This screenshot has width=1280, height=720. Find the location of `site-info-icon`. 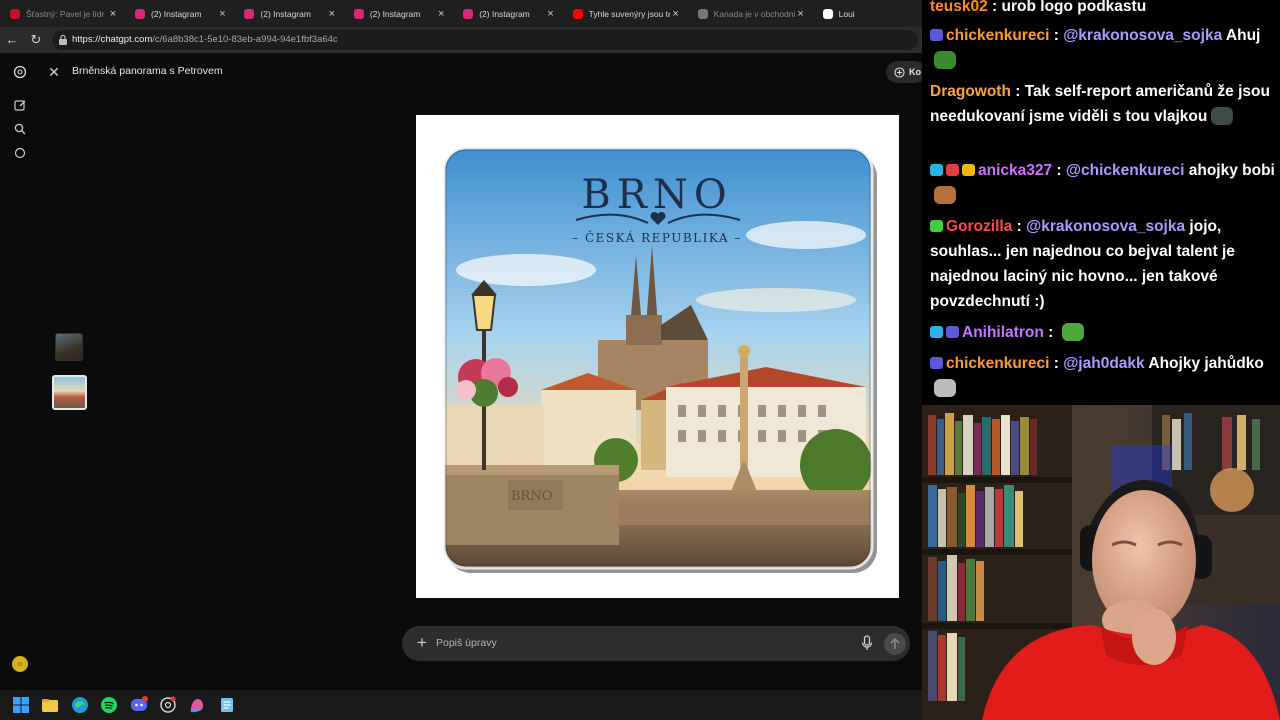

site-info-icon is located at coordinates (63, 39).